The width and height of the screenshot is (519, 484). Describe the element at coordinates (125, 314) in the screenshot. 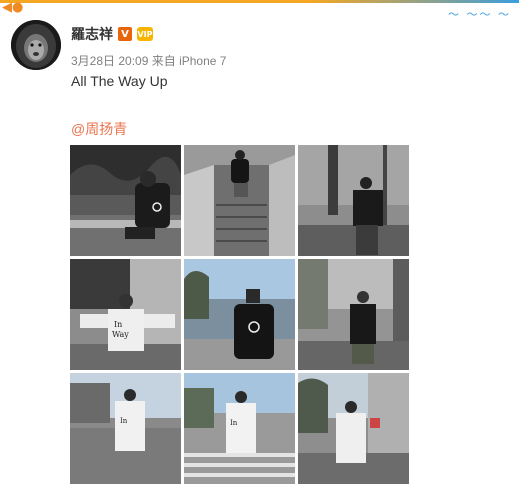

I see `photo-4: In Way` at that location.